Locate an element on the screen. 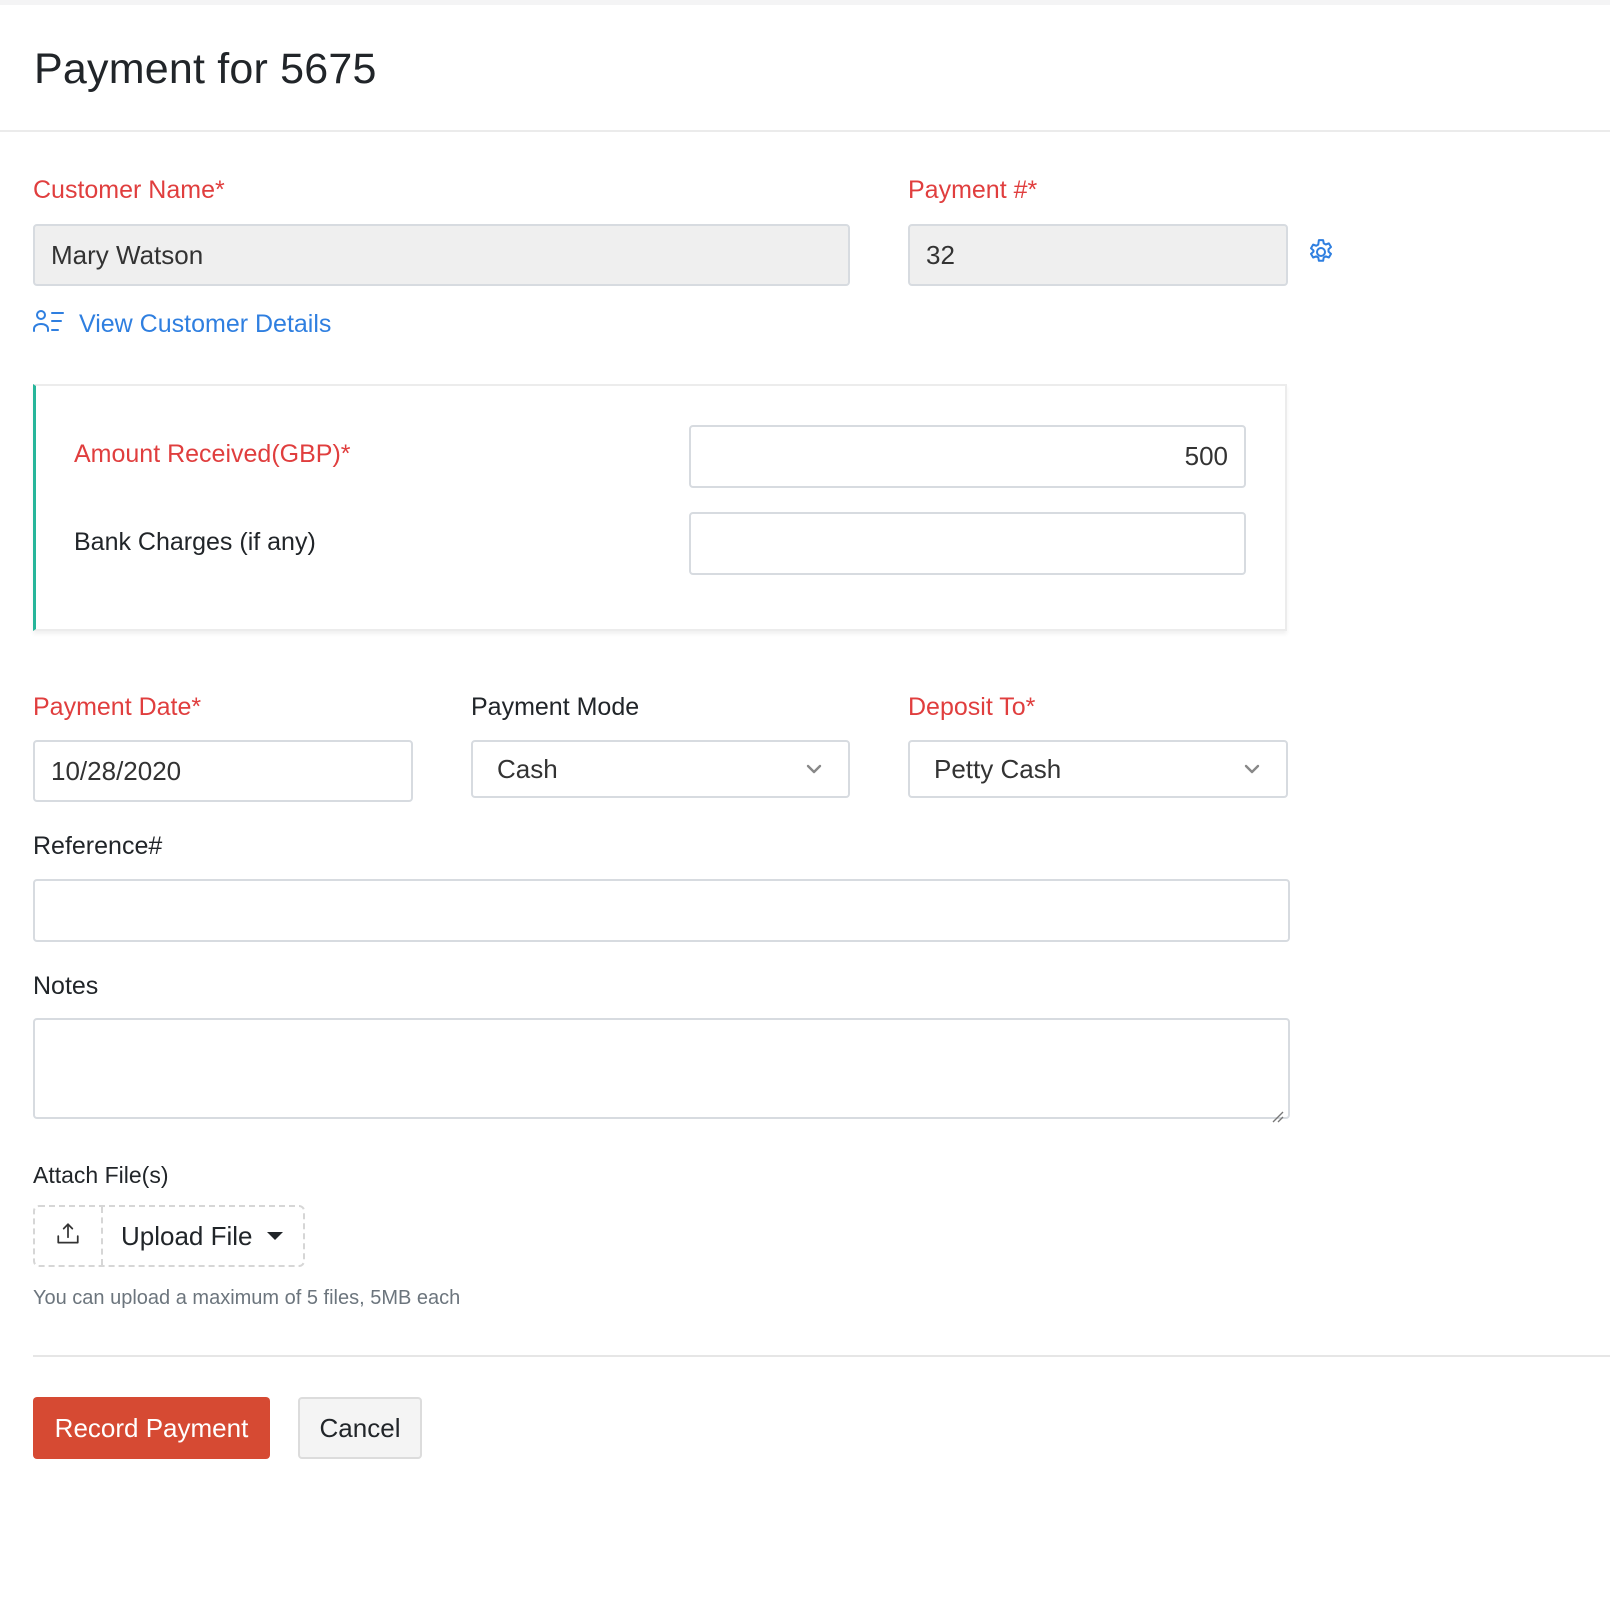 The height and width of the screenshot is (1612, 1610). upload-file-dropdown: Upload File is located at coordinates (203, 1236).